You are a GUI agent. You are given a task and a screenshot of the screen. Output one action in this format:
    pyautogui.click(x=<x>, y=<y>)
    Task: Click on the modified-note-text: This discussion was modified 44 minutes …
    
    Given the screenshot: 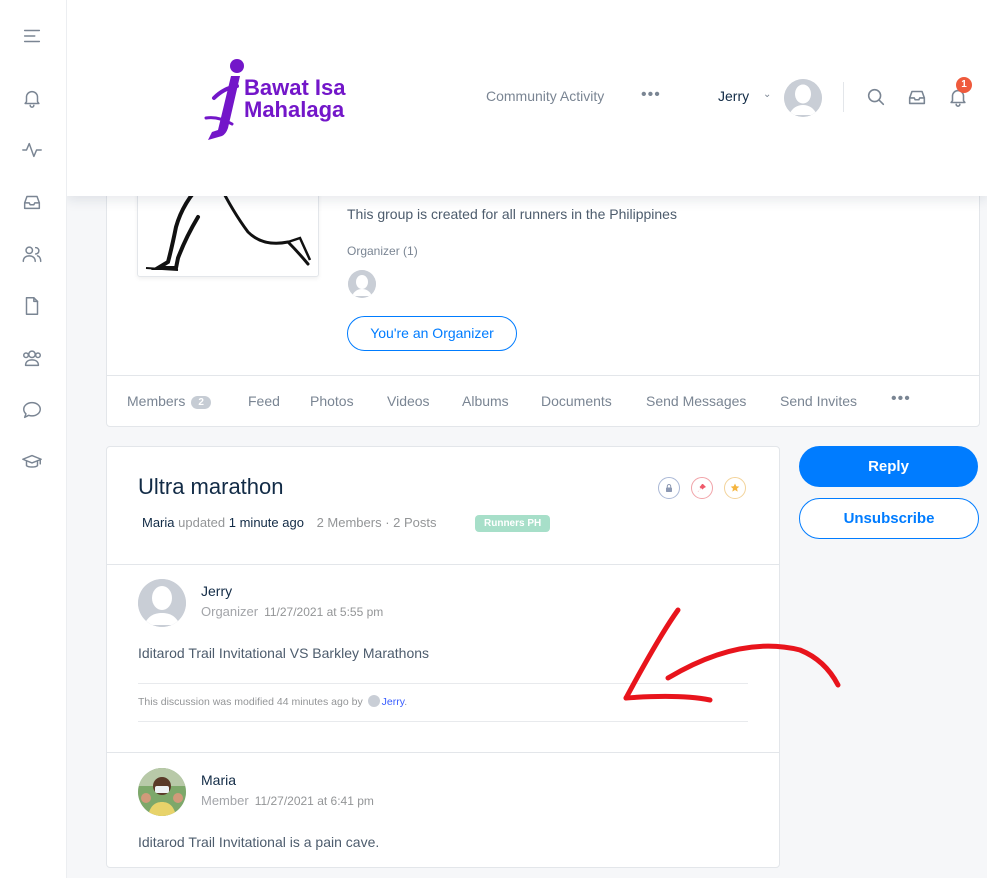 What is the action you would take?
    pyautogui.click(x=250, y=702)
    